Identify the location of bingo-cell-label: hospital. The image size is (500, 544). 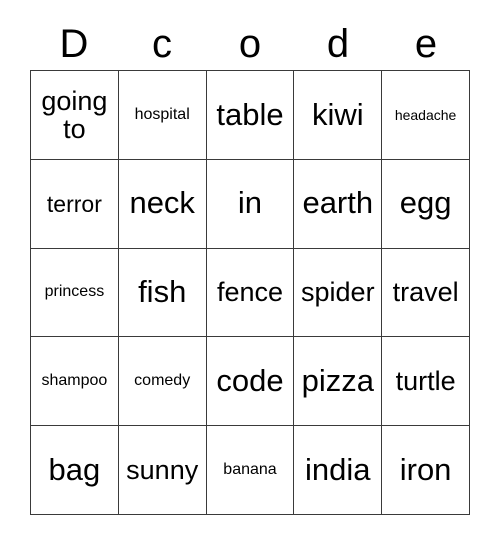
(162, 114).